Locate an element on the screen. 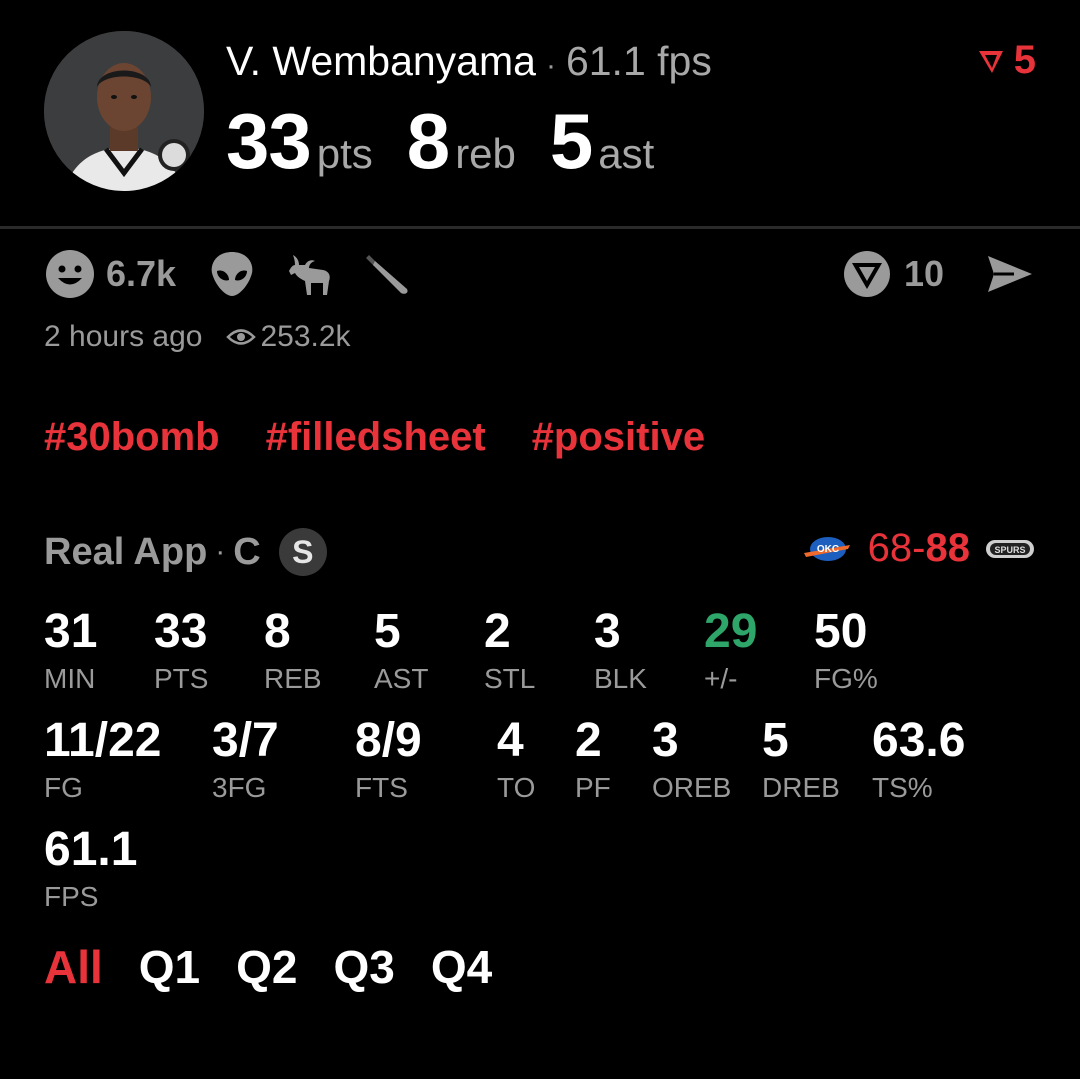 The image size is (1080, 1079). stat-pf: 2 PF is located at coordinates (593, 759).